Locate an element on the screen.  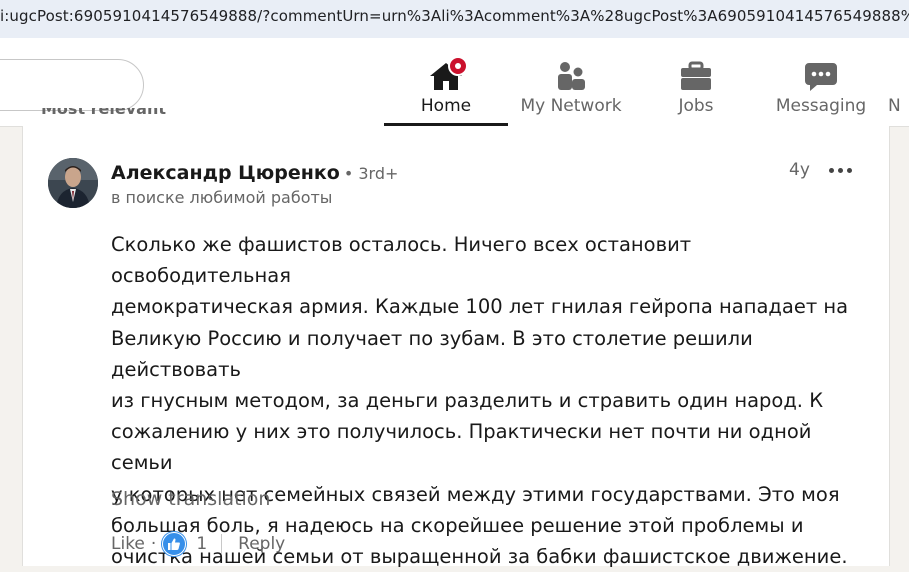
nav-item-jobs: Jobs is located at coordinates (696, 86).